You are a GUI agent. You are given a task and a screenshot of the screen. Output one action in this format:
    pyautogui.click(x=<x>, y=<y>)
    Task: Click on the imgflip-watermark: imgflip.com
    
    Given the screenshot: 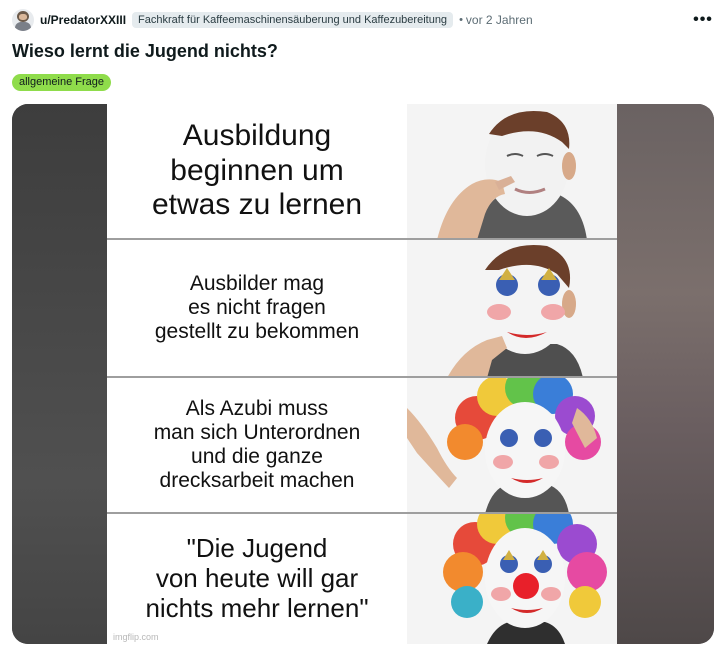 What is the action you would take?
    pyautogui.click(x=136, y=637)
    